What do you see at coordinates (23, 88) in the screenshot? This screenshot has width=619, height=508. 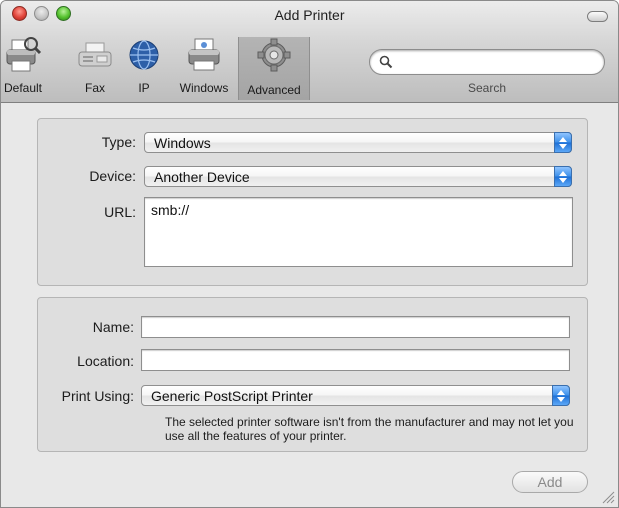 I see `toolbar-label-default: Default` at bounding box center [23, 88].